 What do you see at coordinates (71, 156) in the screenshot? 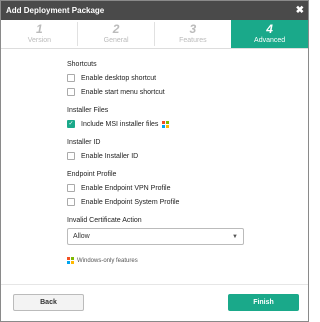
I see `installer-id-checkbox` at bounding box center [71, 156].